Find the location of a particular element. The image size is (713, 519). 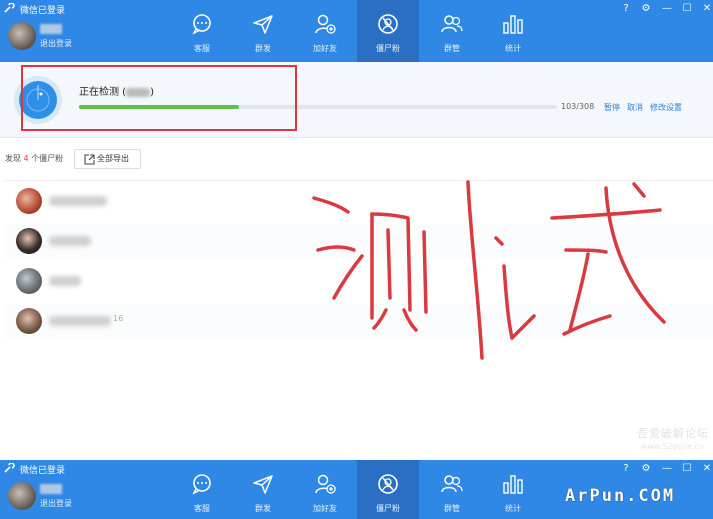

found-count: 4 is located at coordinates (26, 158).